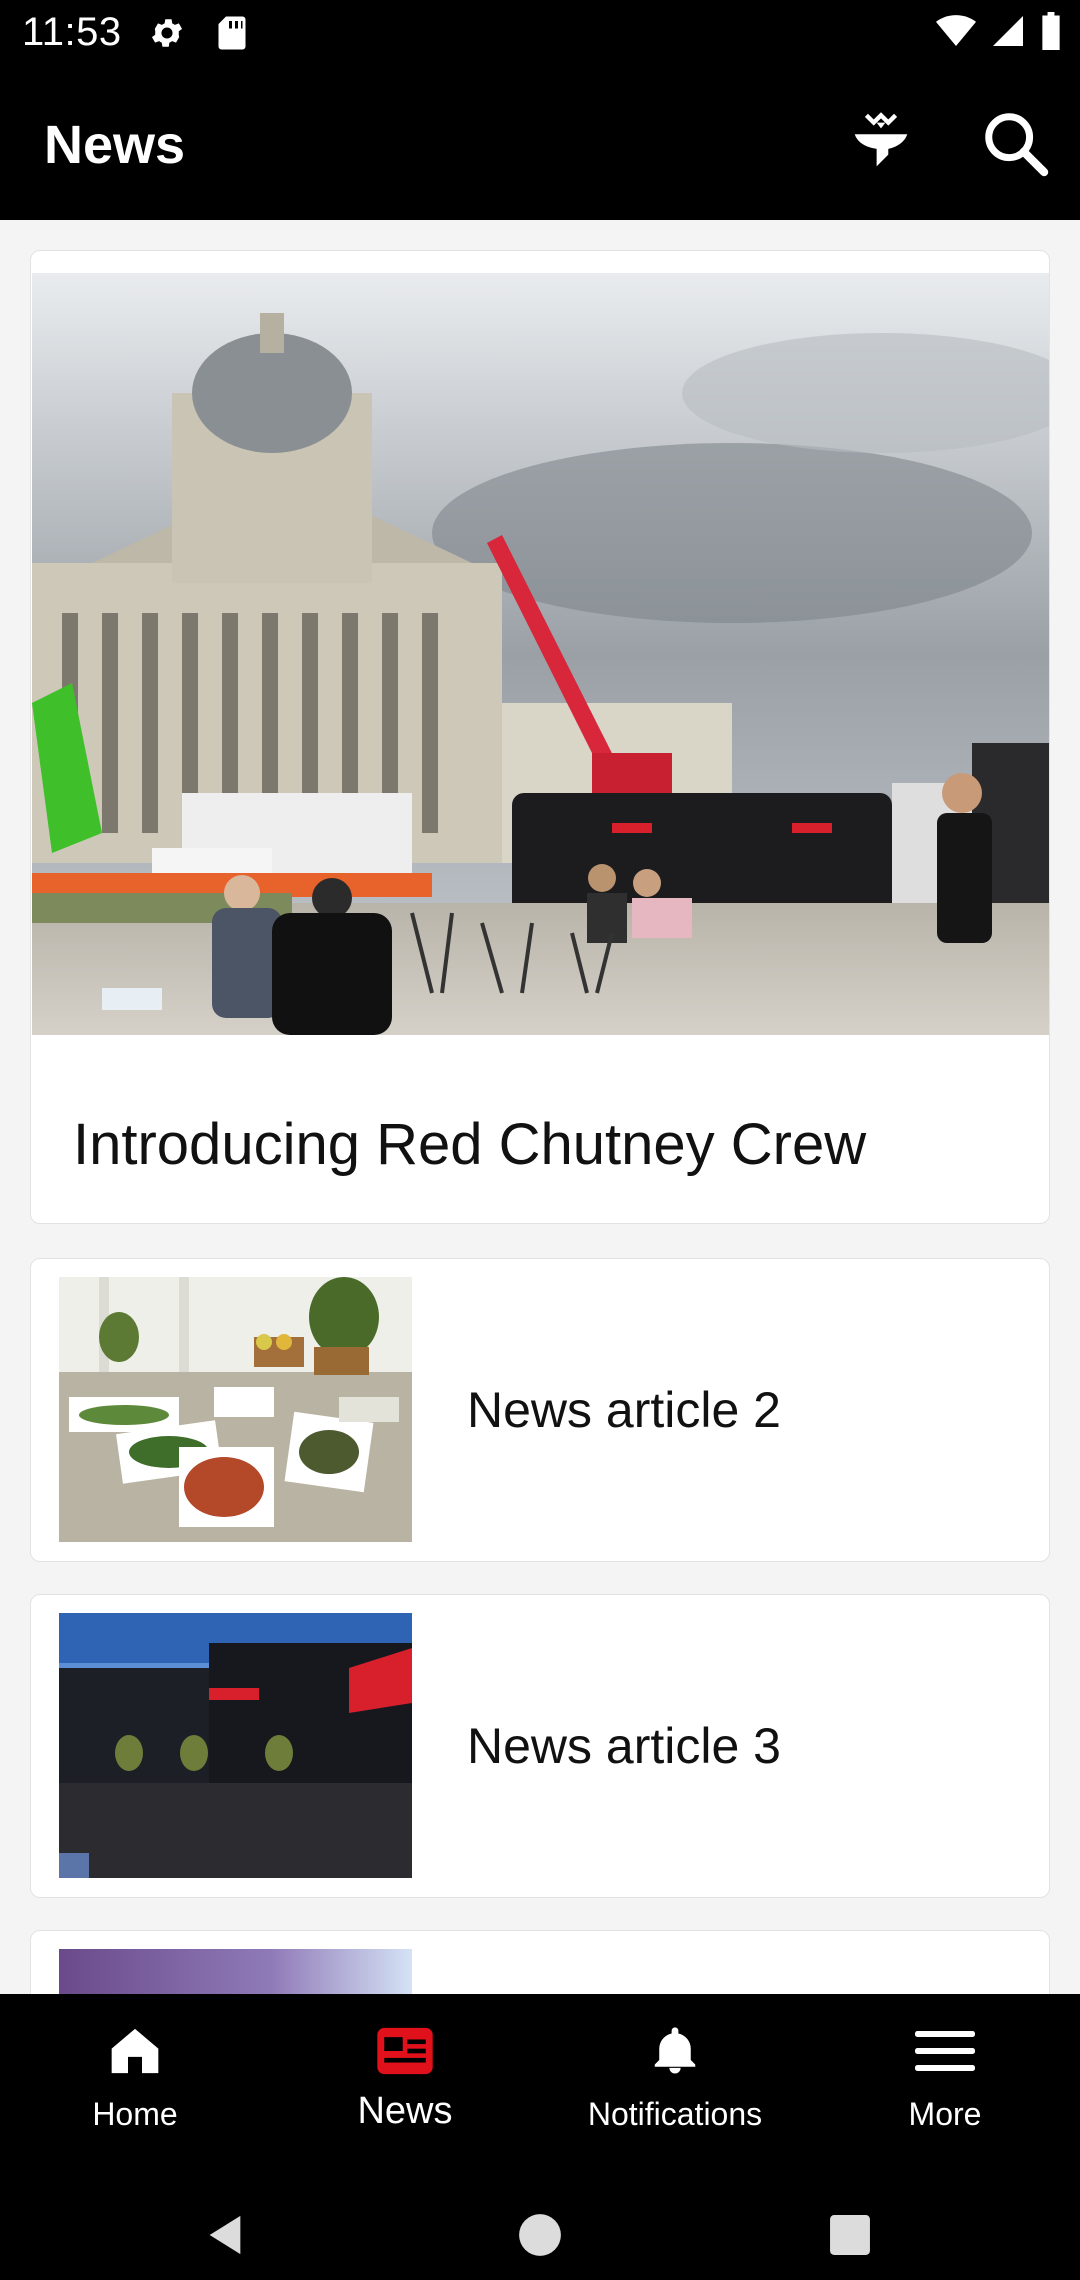 This screenshot has height=2280, width=1080. What do you see at coordinates (1051, 33) in the screenshot?
I see `battery-icon` at bounding box center [1051, 33].